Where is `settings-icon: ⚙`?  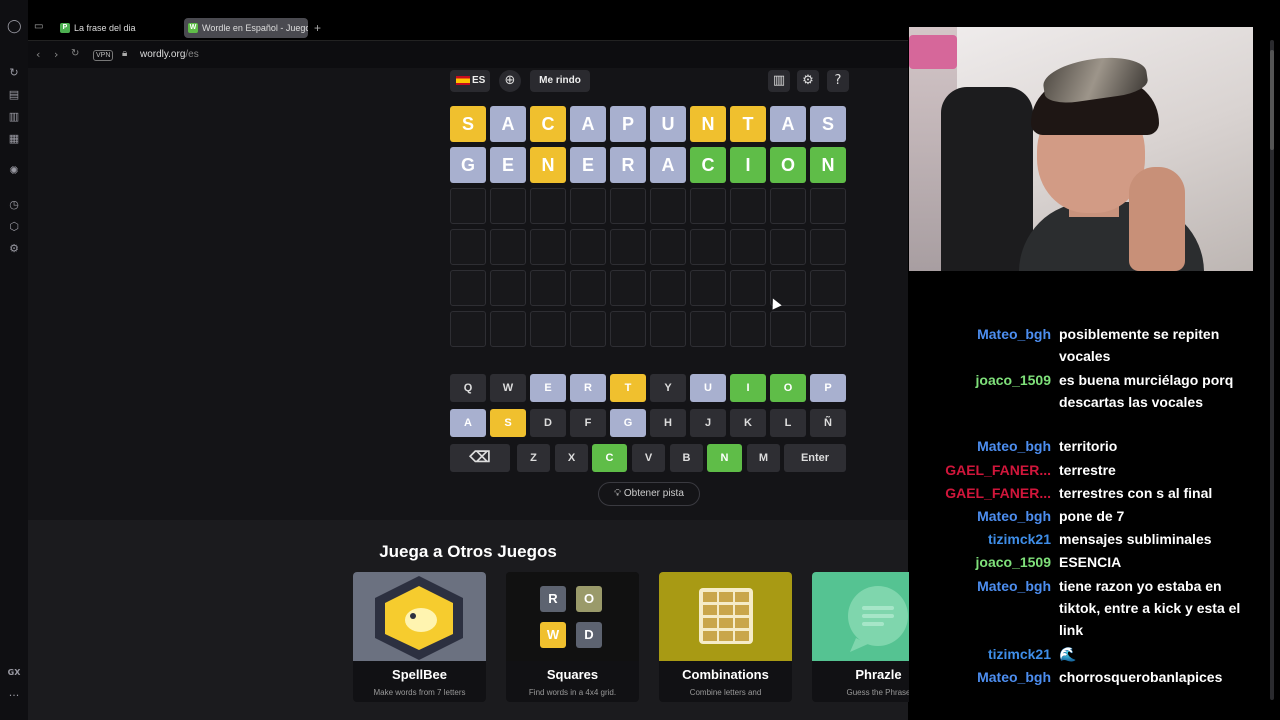 settings-icon: ⚙ is located at coordinates (14, 249).